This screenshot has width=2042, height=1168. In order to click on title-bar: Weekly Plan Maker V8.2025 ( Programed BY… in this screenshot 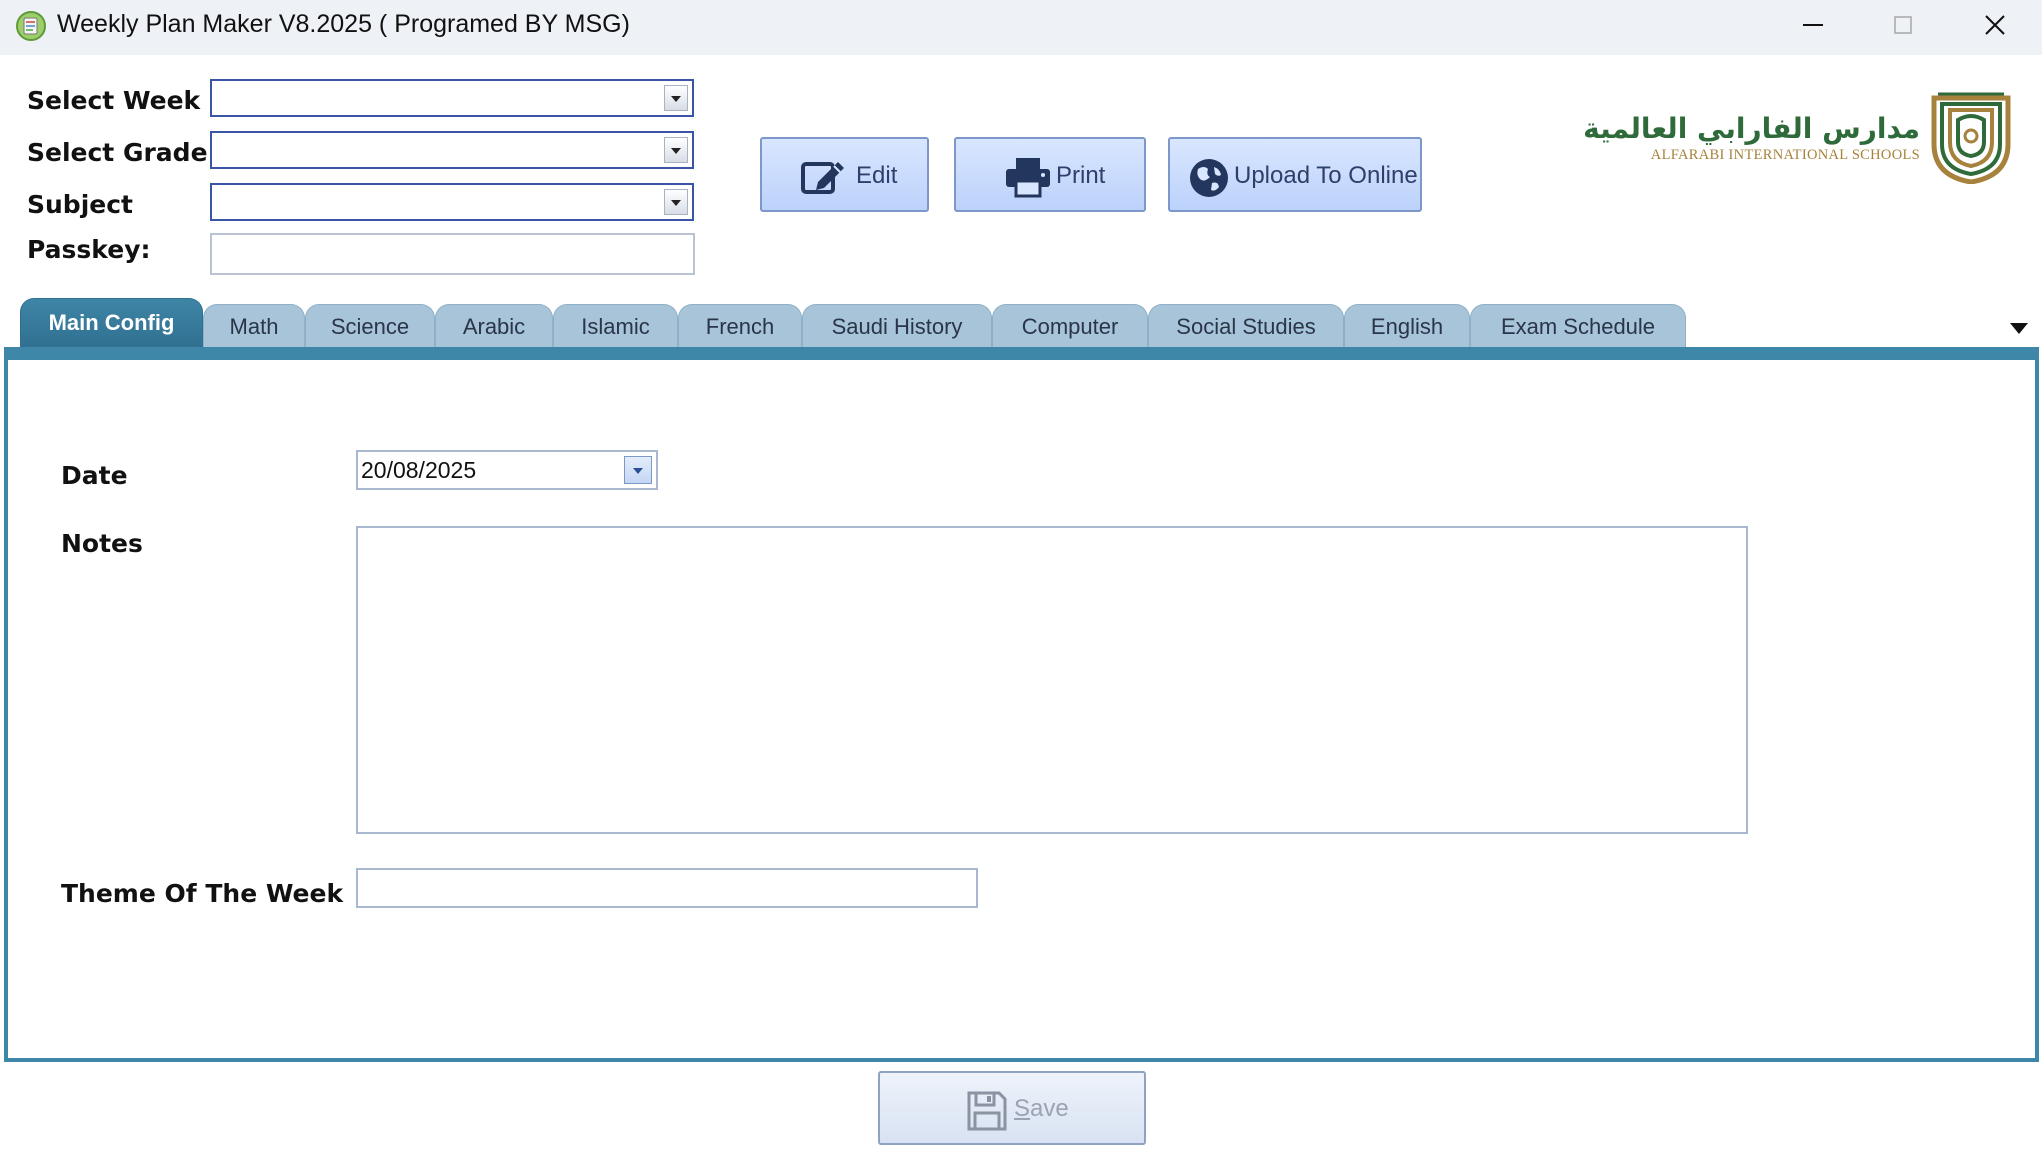, I will do `click(1021, 27)`.